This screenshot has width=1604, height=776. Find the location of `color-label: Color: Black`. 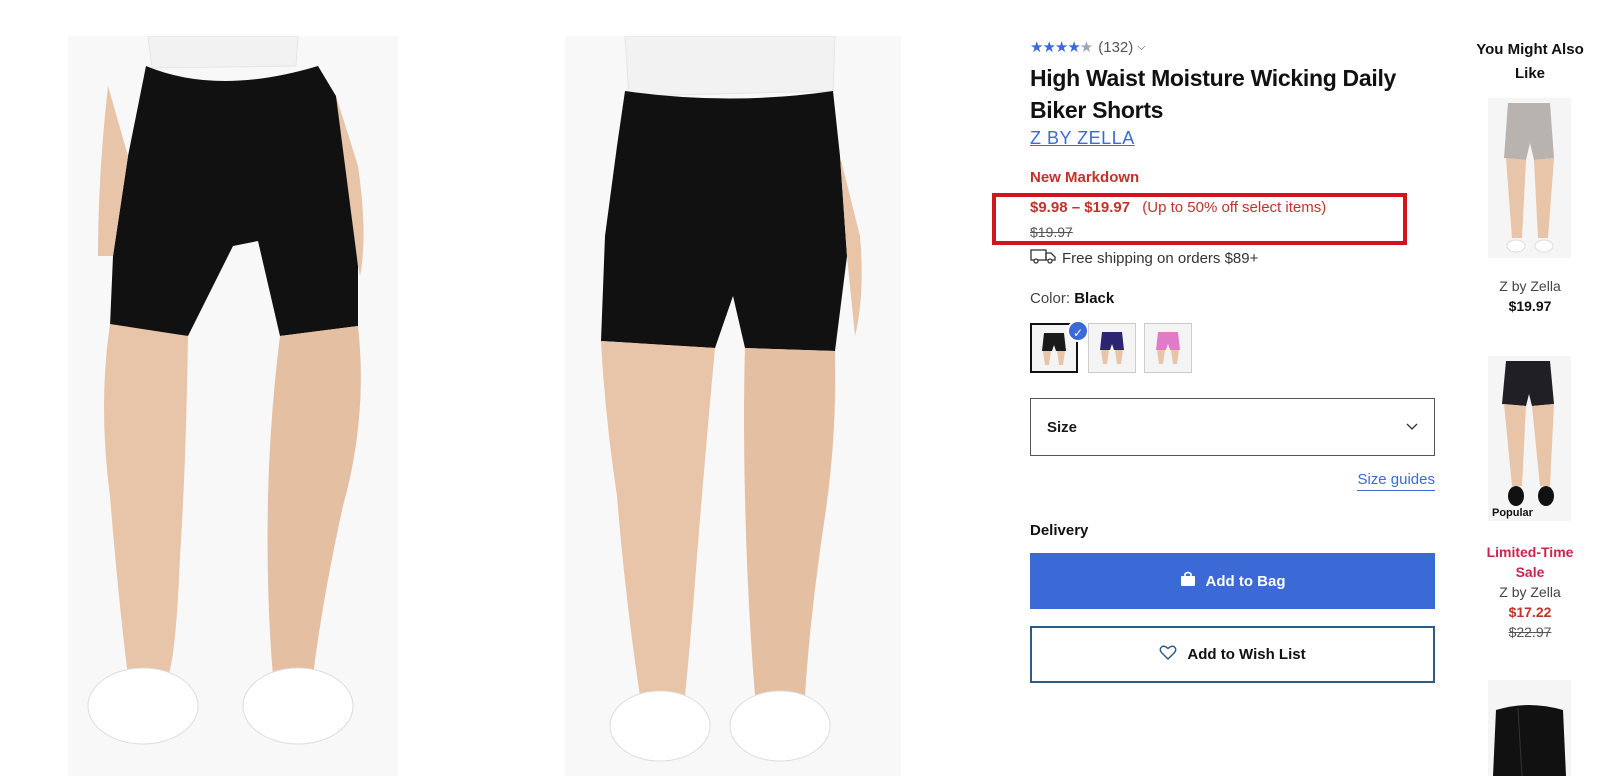

color-label: Color: Black is located at coordinates (1072, 298).